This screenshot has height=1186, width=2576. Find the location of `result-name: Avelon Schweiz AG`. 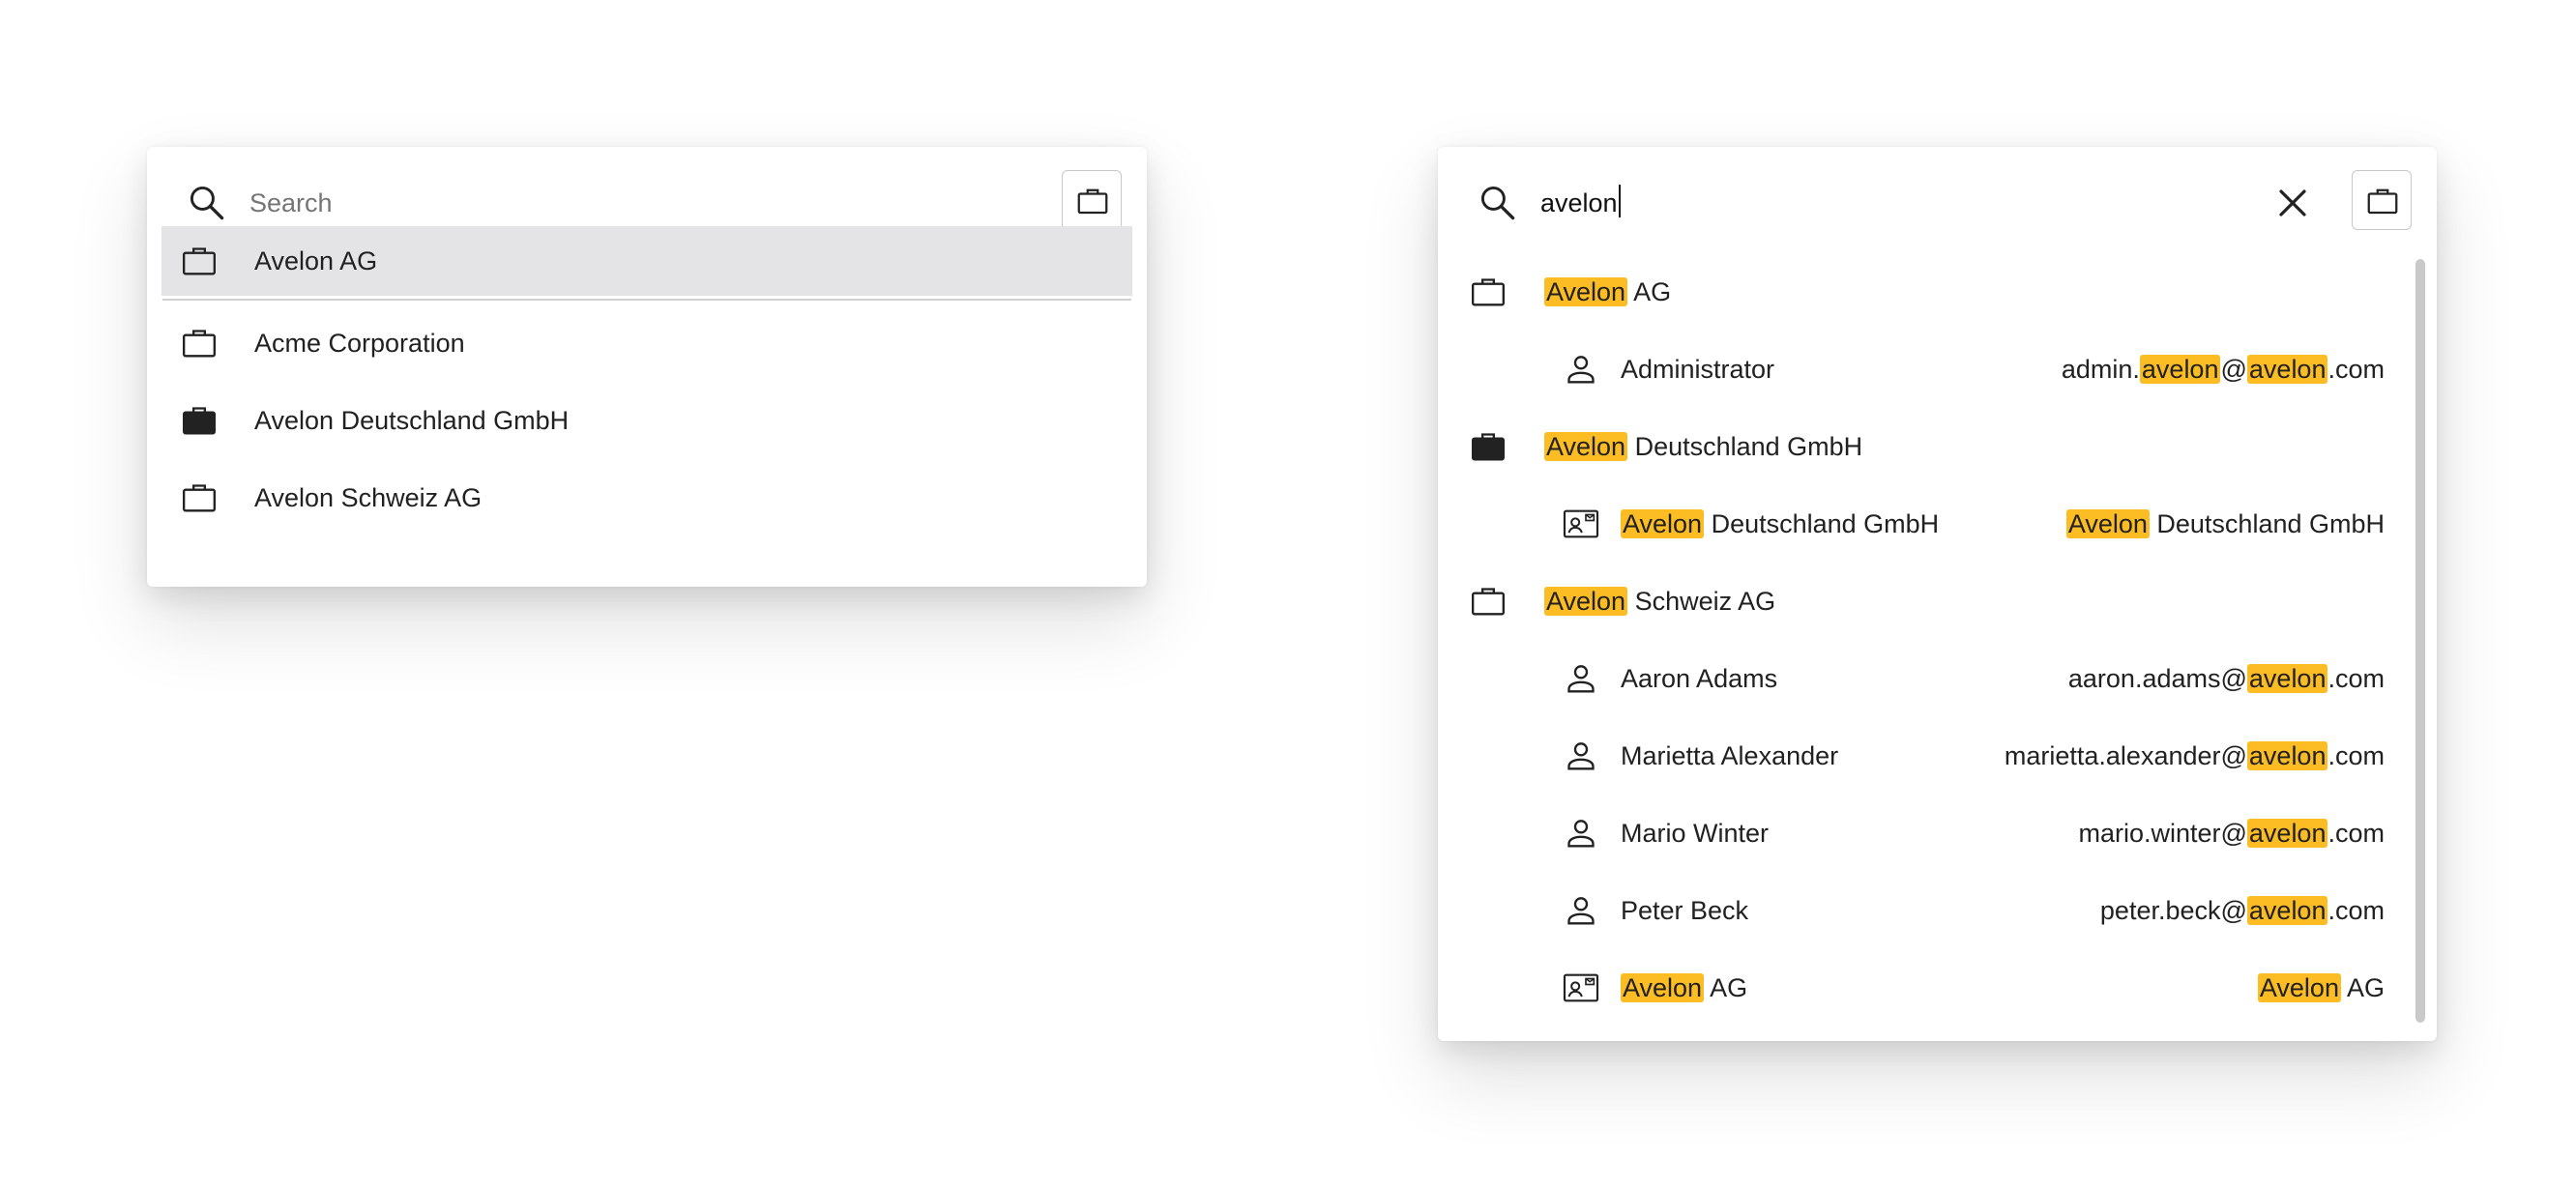

result-name: Avelon Schweiz AG is located at coordinates (1659, 601).